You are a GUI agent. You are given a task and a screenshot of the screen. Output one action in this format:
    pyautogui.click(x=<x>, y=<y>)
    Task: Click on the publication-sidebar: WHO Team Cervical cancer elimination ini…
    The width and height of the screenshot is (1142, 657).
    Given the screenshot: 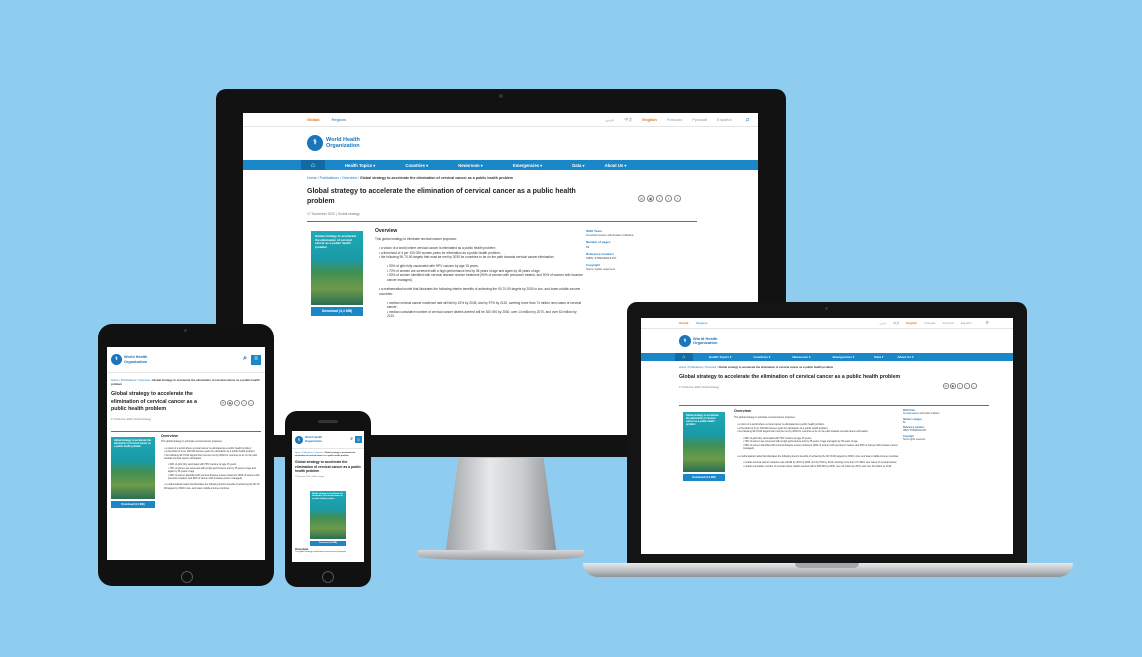 What is the action you would take?
    pyautogui.click(x=626, y=250)
    